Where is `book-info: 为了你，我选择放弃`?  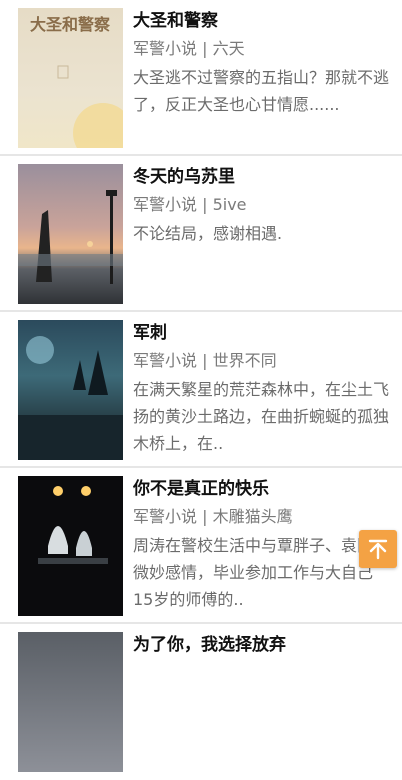 book-info: 为了你，我选择放弃 is located at coordinates (262, 645).